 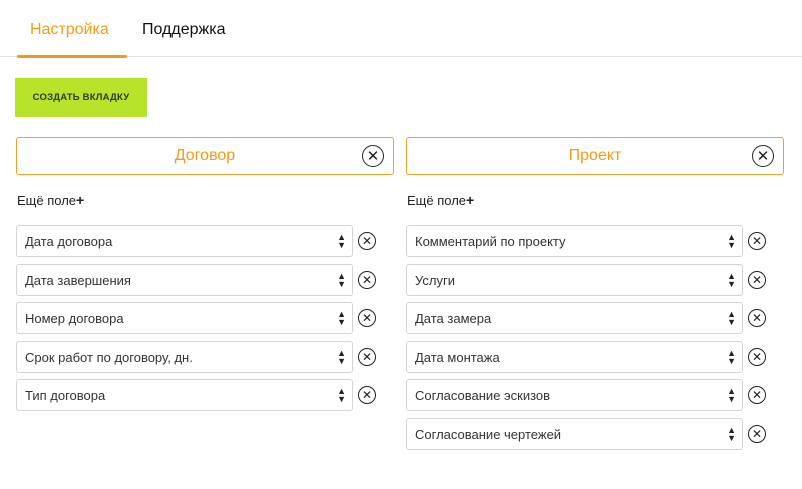 What do you see at coordinates (109, 357) in the screenshot?
I see `field-select-label: Срок работ по договору, дн.` at bounding box center [109, 357].